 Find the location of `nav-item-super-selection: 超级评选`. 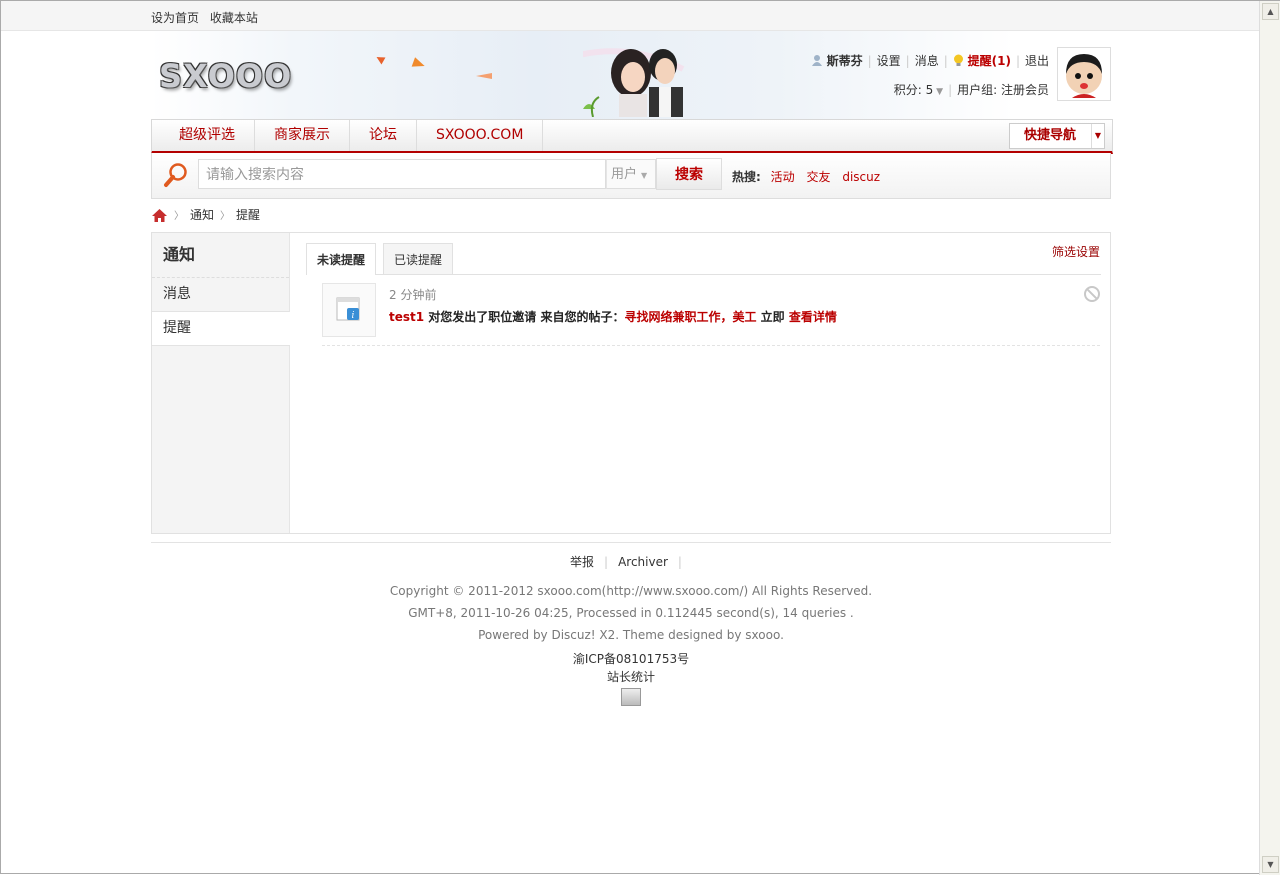

nav-item-super-selection: 超级评选 is located at coordinates (203, 135).